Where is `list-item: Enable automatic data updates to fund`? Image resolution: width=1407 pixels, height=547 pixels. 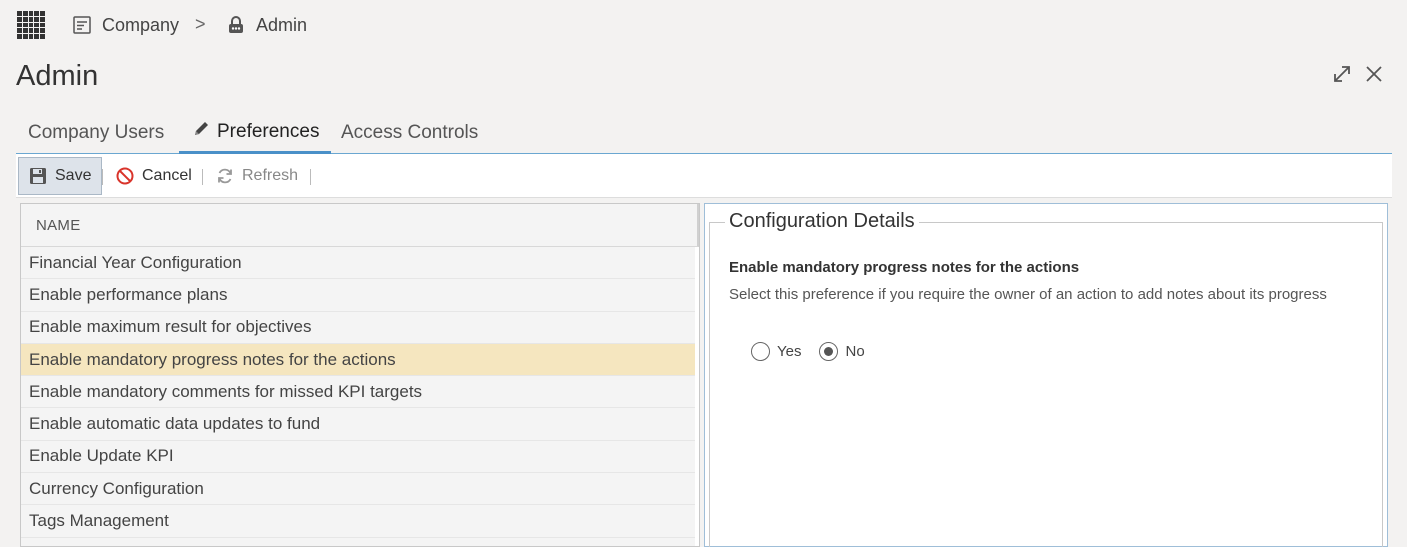 list-item: Enable automatic data updates to fund is located at coordinates (358, 424).